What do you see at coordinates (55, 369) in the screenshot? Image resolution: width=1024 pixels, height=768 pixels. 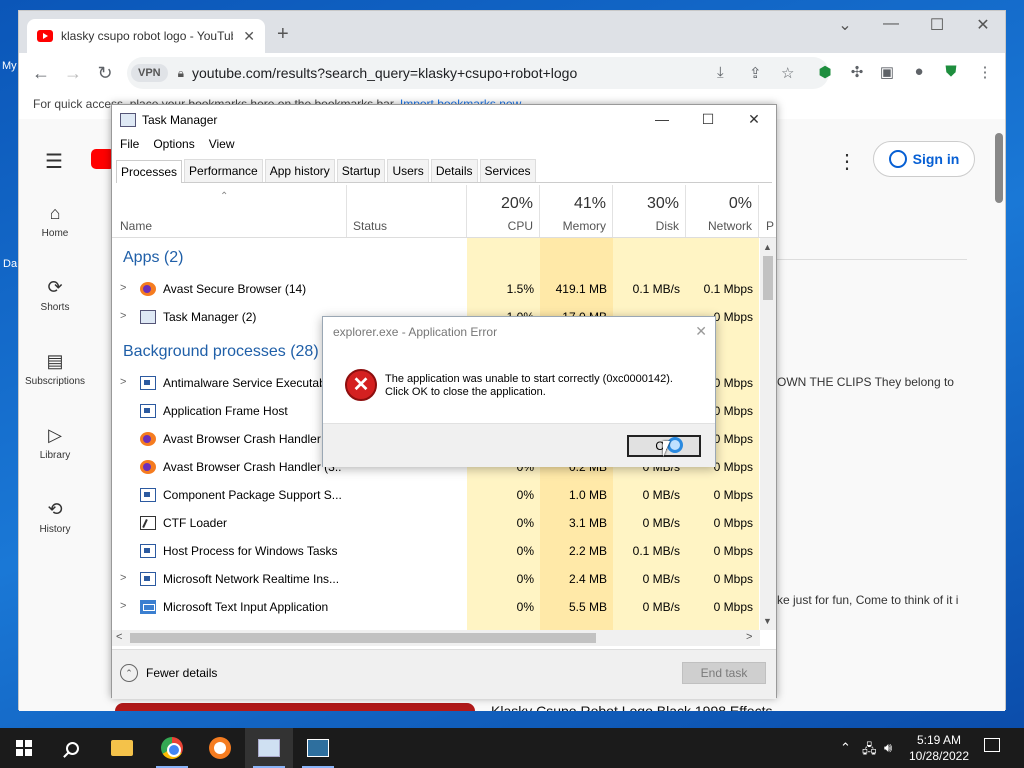 I see `sidebar-item-subscriptions: ▤ Subscriptions` at bounding box center [55, 369].